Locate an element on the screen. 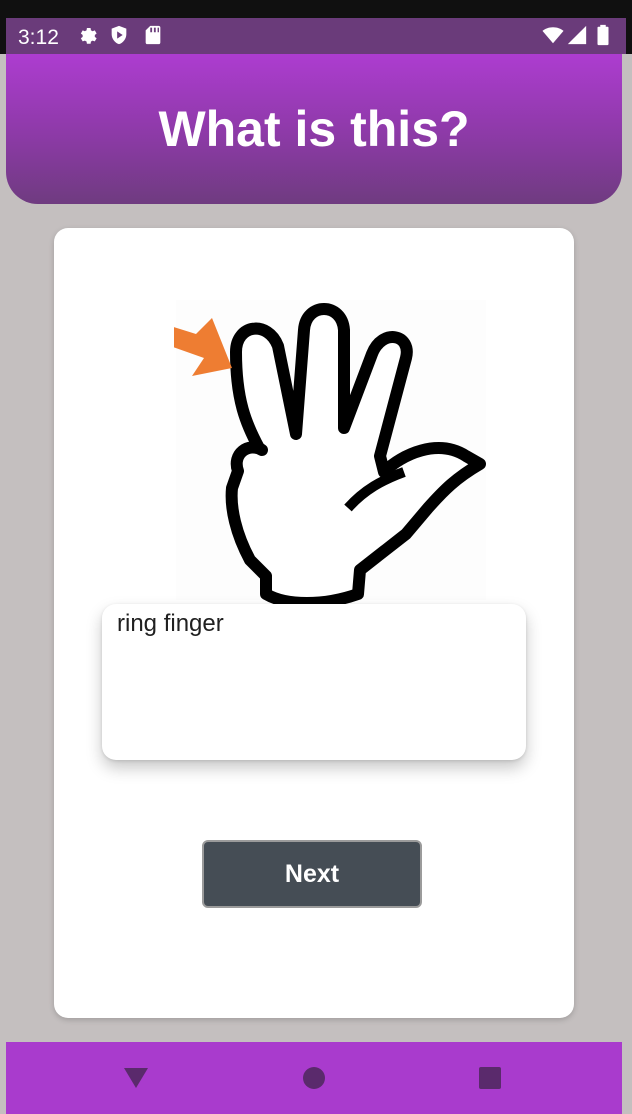 This screenshot has width=632, height=1114. wifi-icon is located at coordinates (553, 35).